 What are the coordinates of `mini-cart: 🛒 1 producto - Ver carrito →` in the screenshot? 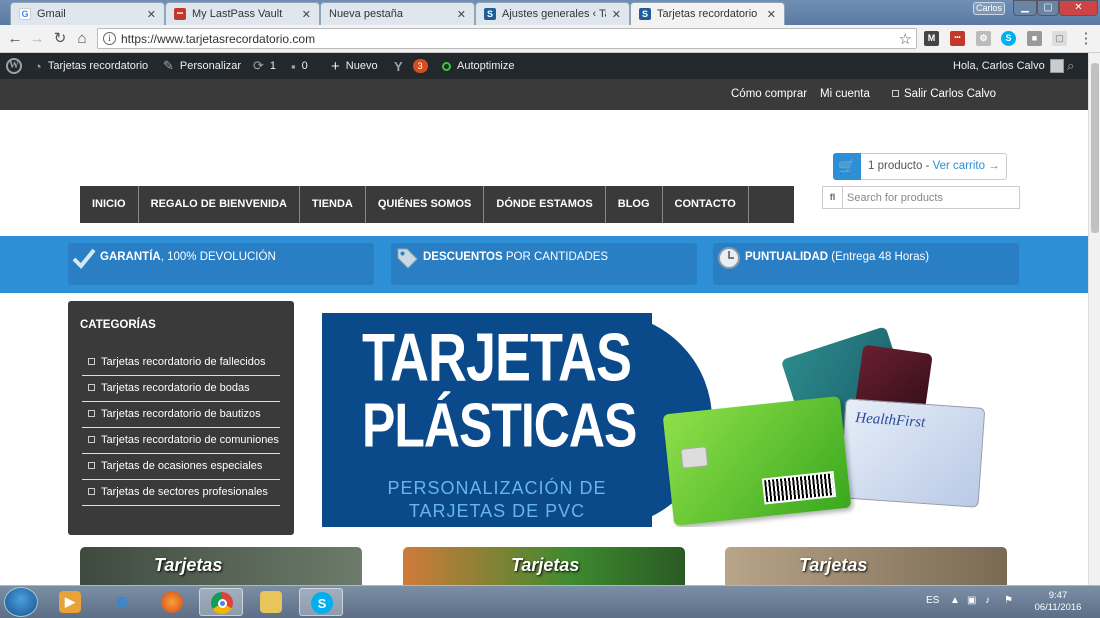 It's located at (920, 166).